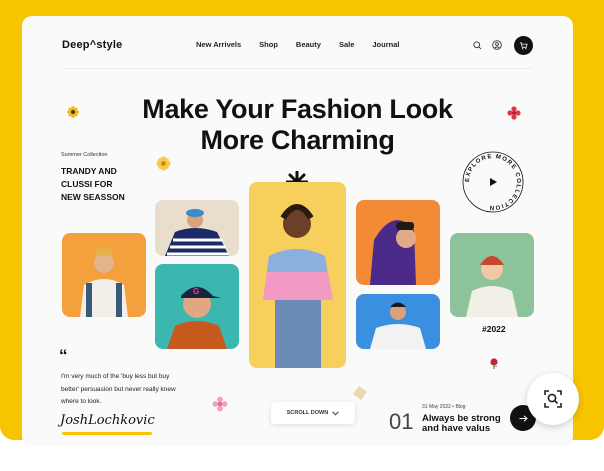 The height and width of the screenshot is (471, 604). What do you see at coordinates (268, 44) in the screenshot?
I see `nav-item-shop: Shop` at bounding box center [268, 44].